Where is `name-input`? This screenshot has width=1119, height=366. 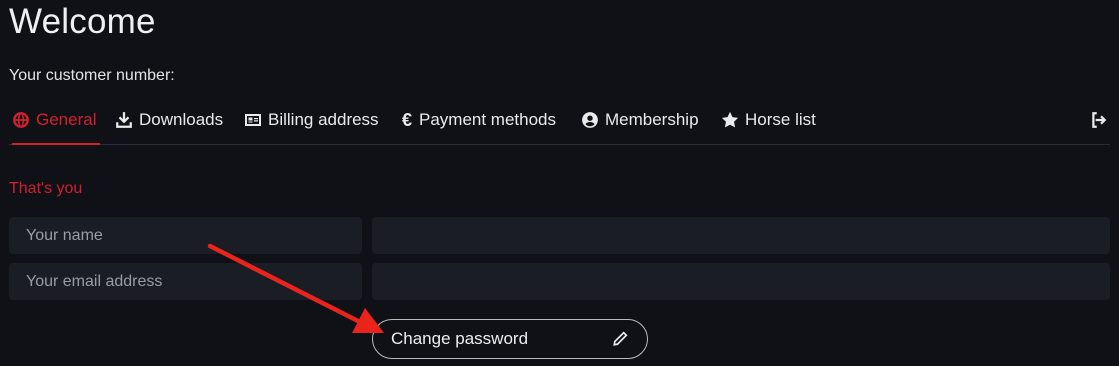
name-input is located at coordinates (741, 235).